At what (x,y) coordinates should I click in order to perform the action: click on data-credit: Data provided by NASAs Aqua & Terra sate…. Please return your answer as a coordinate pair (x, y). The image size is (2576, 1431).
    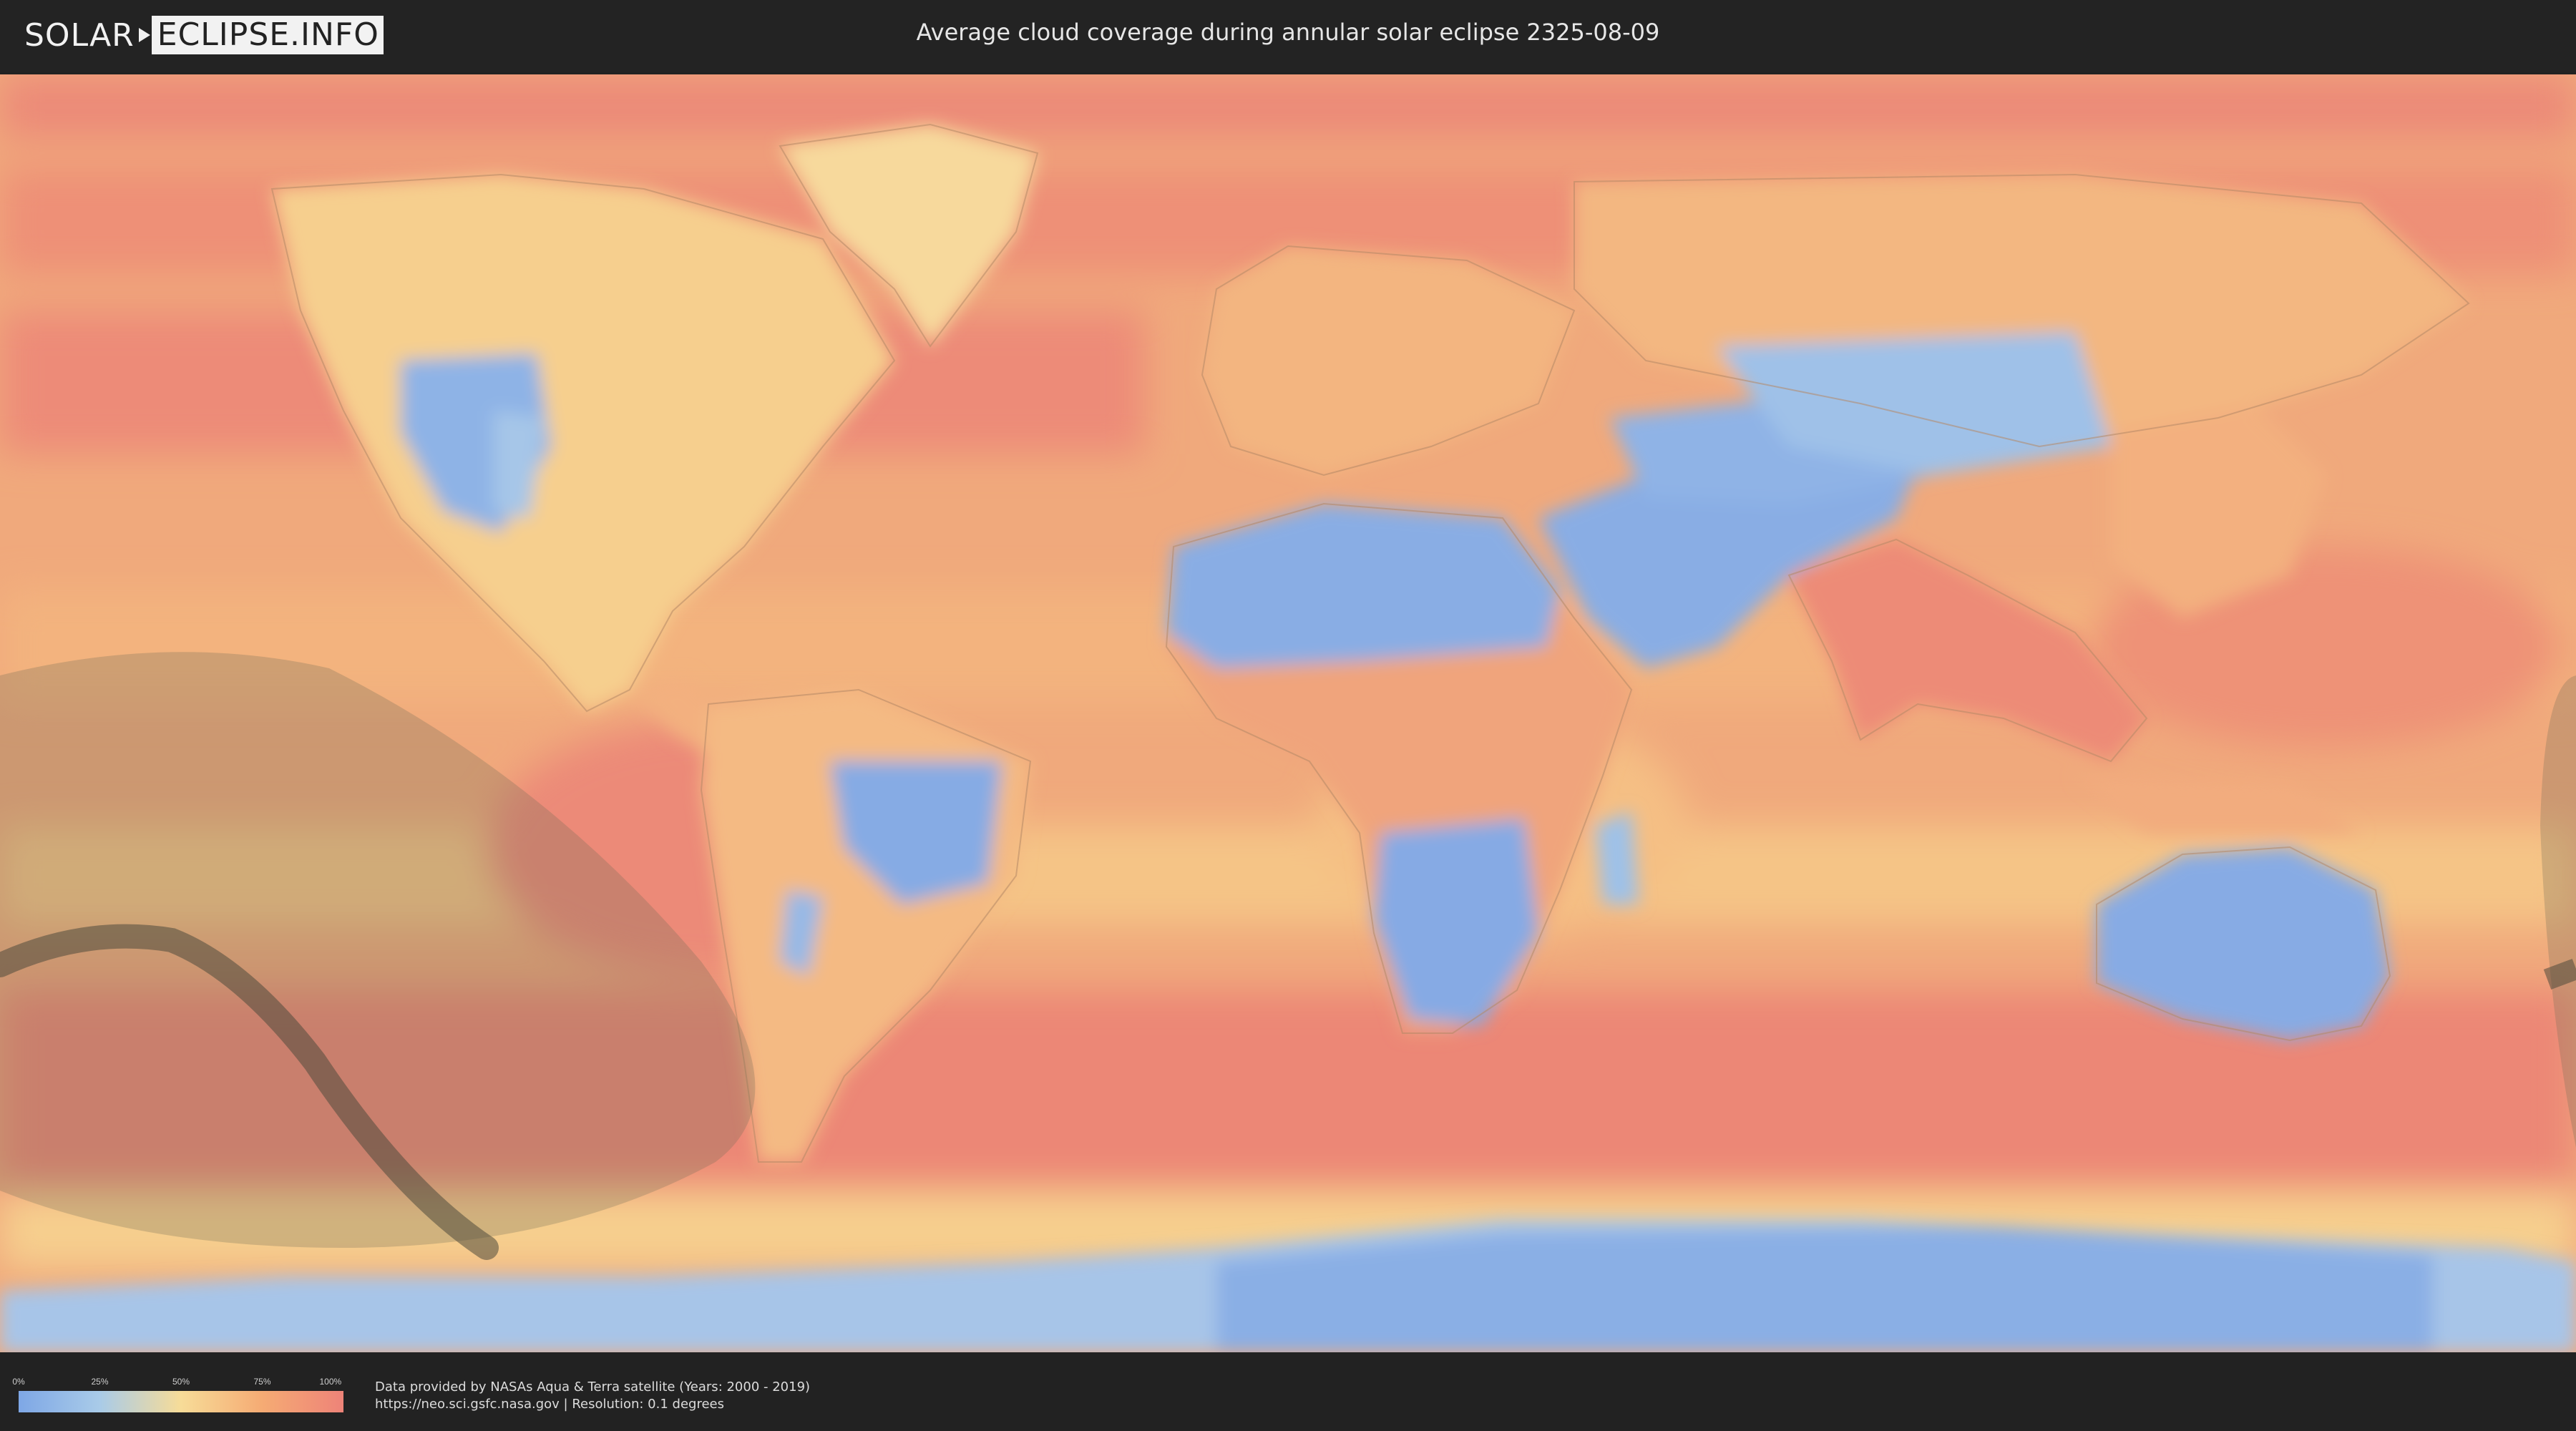
    Looking at the image, I should click on (593, 1387).